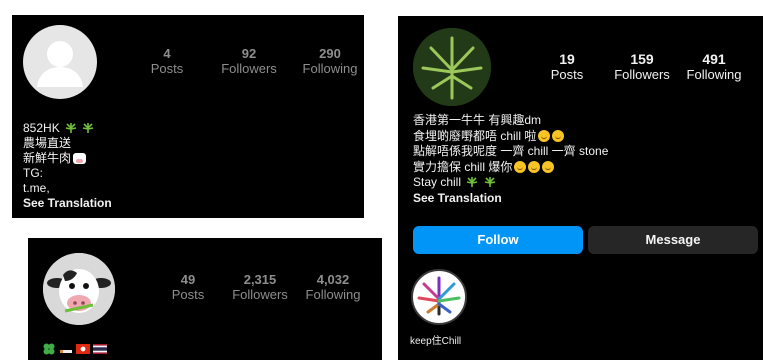  I want to click on followers-count: 159, so click(642, 59).